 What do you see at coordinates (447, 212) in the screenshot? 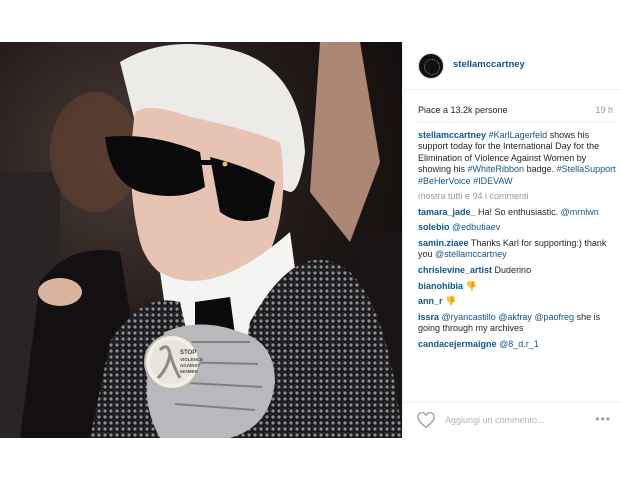
I see `comment-username: tamara_jade_` at bounding box center [447, 212].